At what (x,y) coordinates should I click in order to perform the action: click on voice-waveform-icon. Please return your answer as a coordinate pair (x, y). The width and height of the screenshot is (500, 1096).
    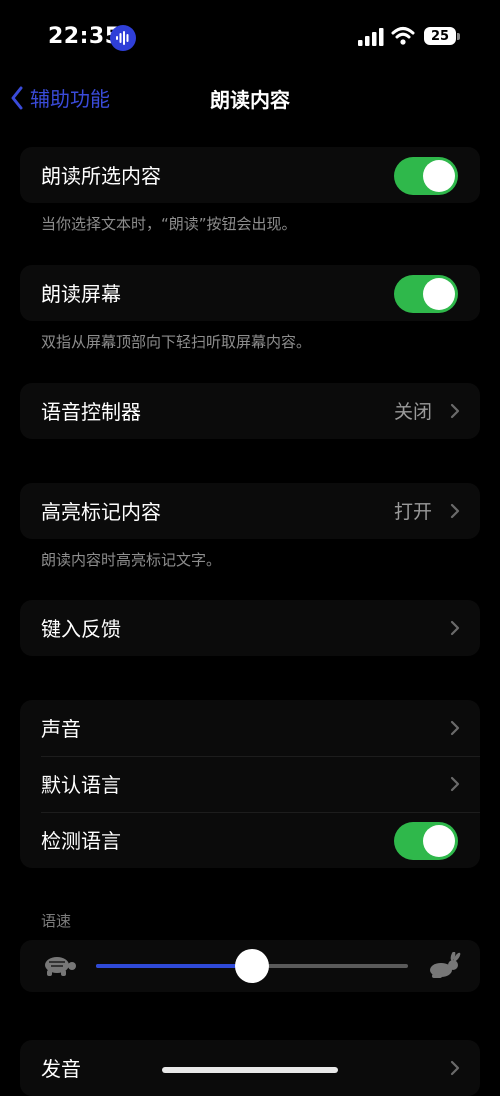
    Looking at the image, I should click on (123, 38).